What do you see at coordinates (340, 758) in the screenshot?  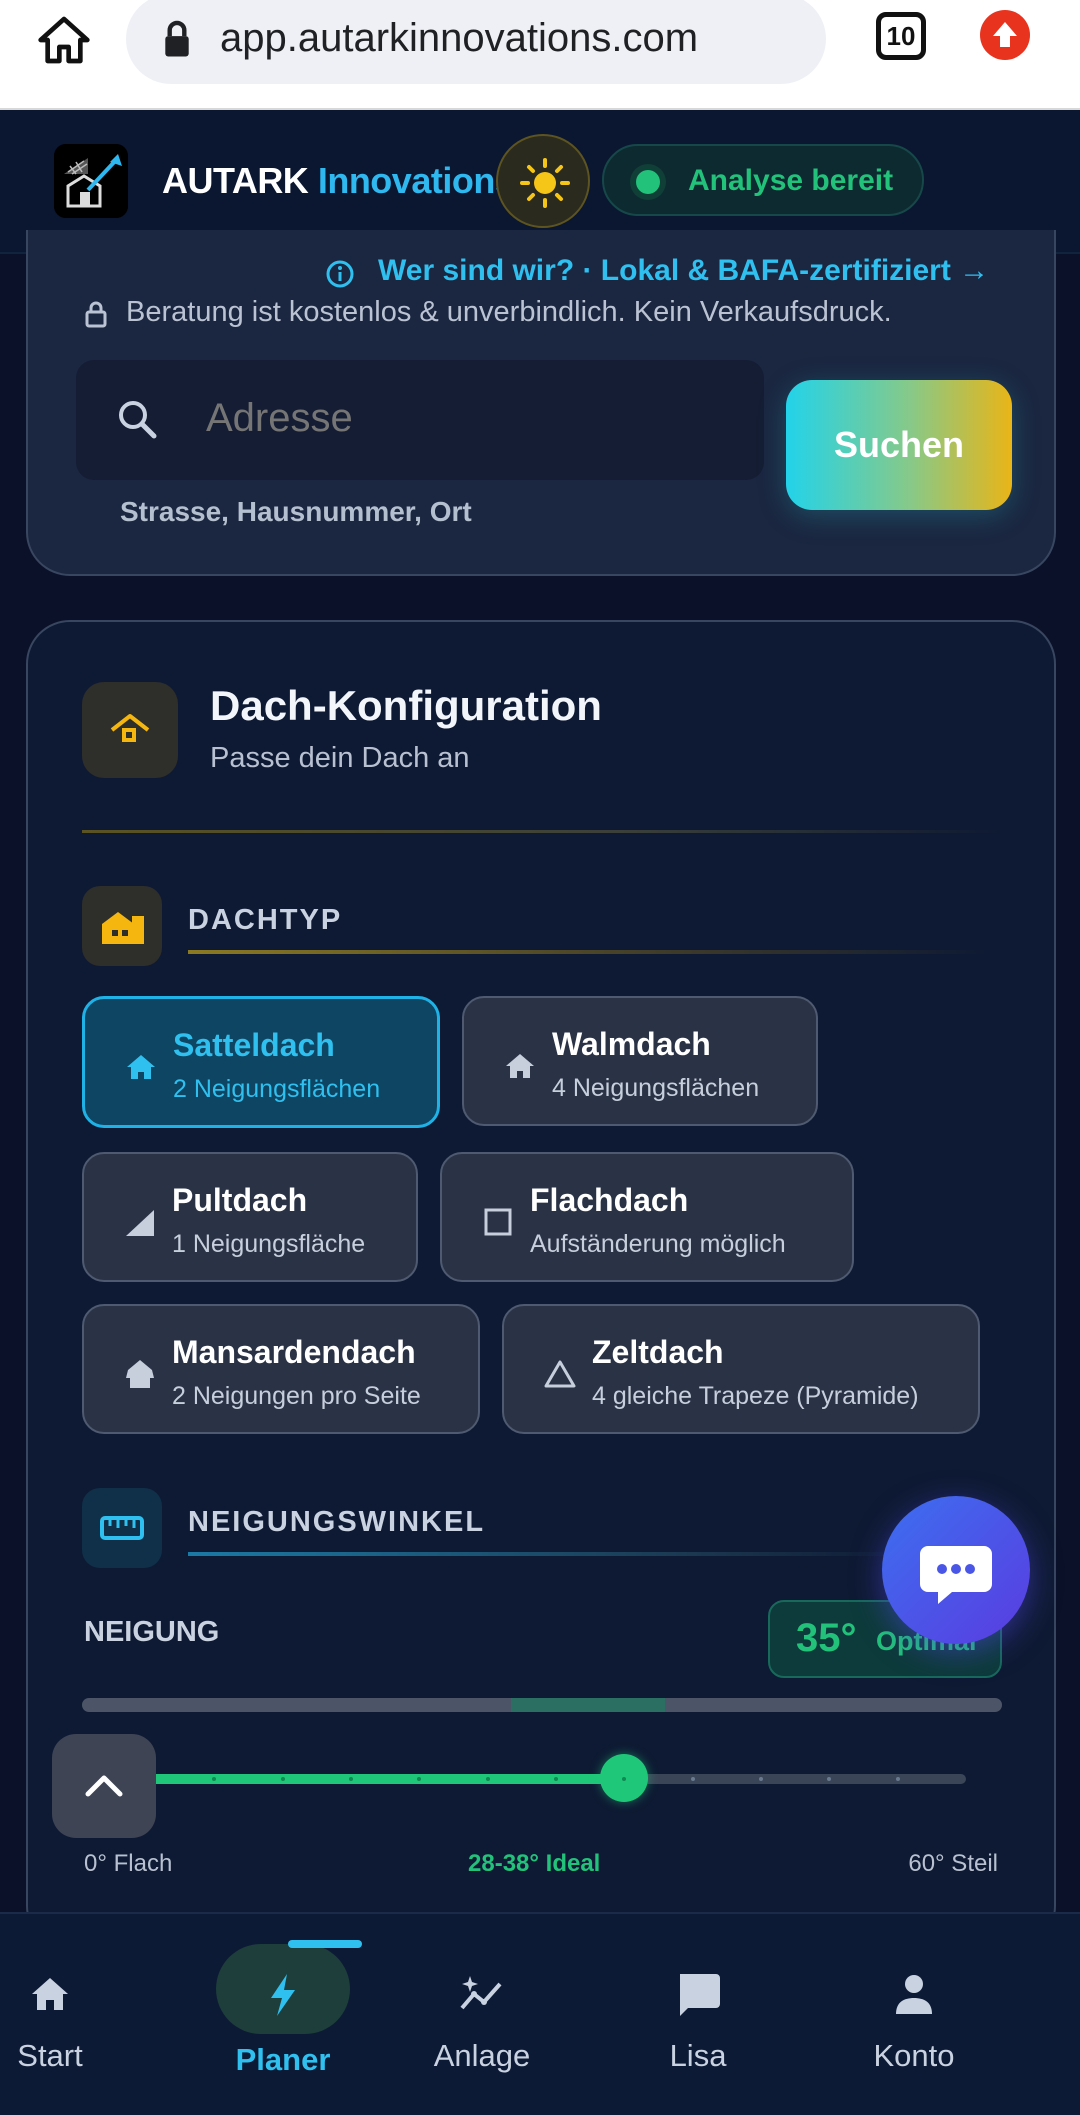 I see `config-subtitle: Passe dein Dach an` at bounding box center [340, 758].